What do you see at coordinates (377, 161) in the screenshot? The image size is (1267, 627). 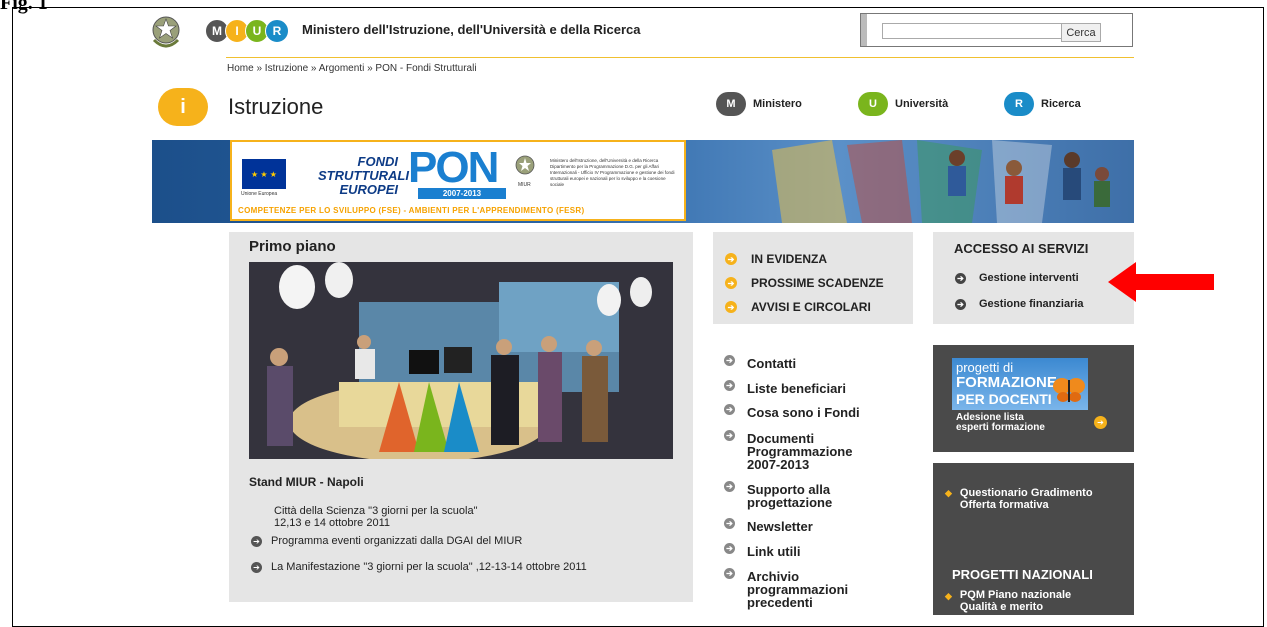 I see `fondi-line: FONDI` at bounding box center [377, 161].